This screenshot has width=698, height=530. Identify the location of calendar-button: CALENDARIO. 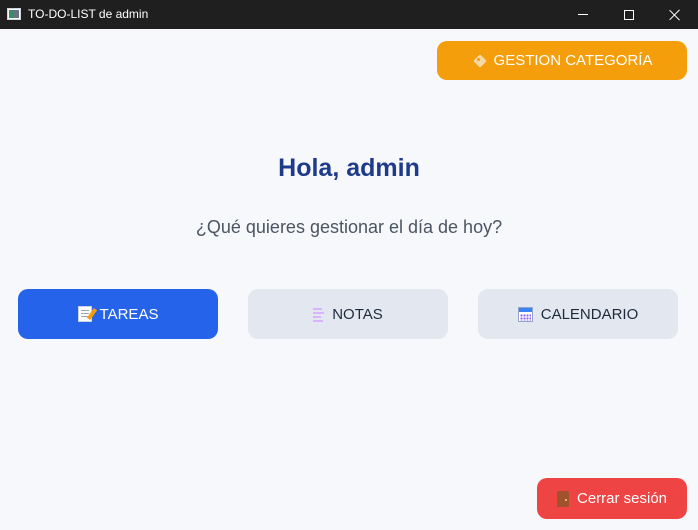
(578, 314).